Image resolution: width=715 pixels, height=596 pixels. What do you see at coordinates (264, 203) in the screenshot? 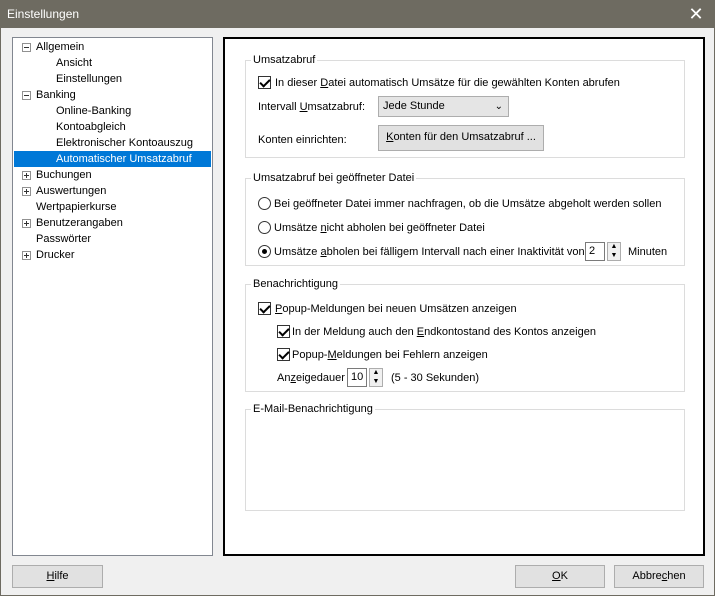
I see `radio-nachfragen` at bounding box center [264, 203].